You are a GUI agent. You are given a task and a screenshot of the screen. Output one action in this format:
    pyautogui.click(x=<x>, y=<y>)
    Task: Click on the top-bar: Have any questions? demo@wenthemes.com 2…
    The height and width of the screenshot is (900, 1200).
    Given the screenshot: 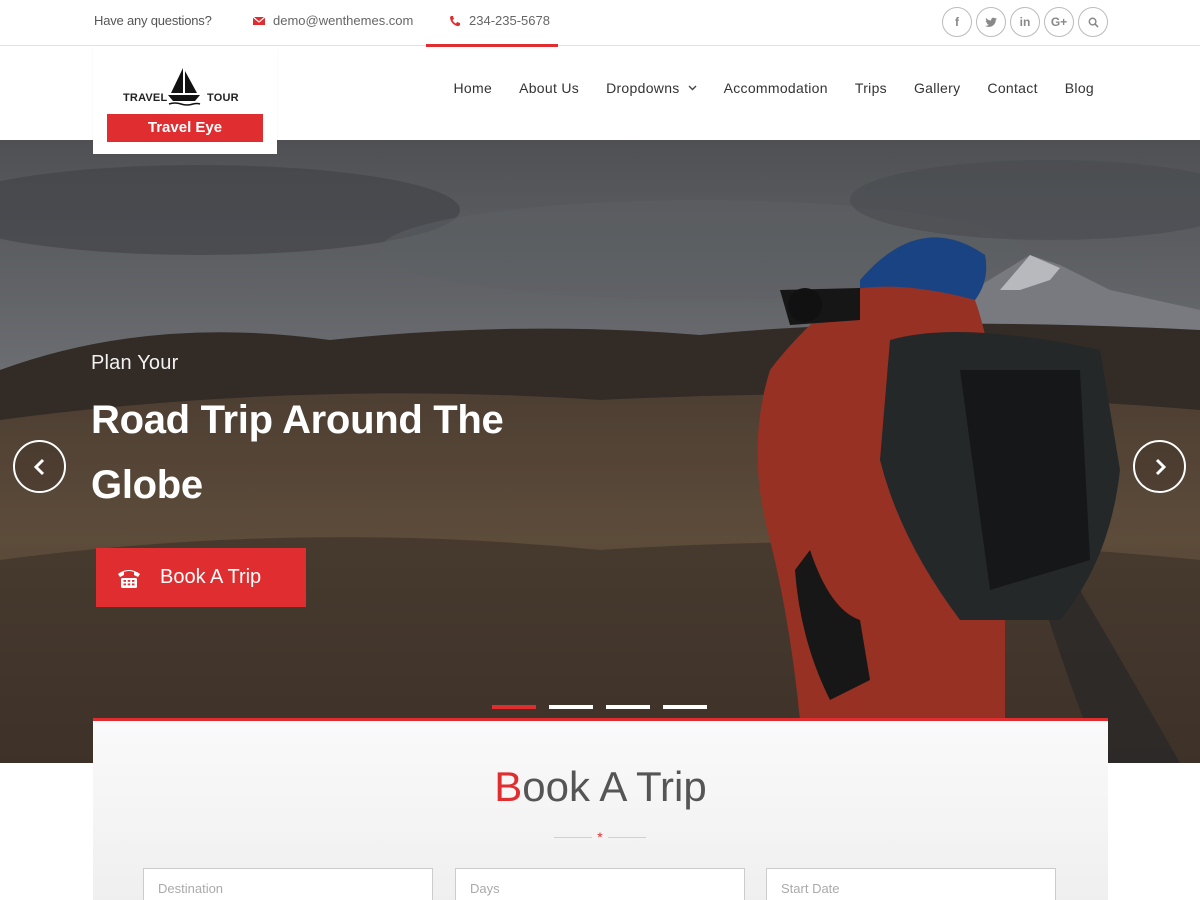 What is the action you would take?
    pyautogui.click(x=600, y=23)
    